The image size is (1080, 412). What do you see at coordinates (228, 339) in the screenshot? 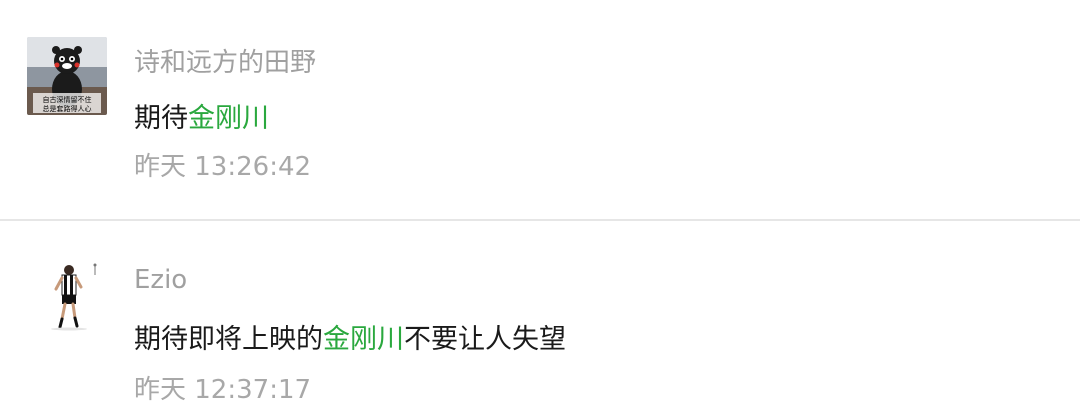
I see `content-text-before: 期待即将上映的` at bounding box center [228, 339].